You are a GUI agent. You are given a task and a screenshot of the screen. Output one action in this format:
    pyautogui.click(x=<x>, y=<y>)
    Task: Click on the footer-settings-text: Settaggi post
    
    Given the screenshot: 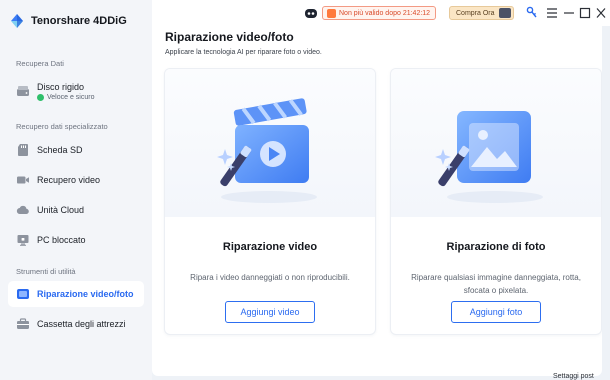 What is the action you would take?
    pyautogui.click(x=573, y=376)
    